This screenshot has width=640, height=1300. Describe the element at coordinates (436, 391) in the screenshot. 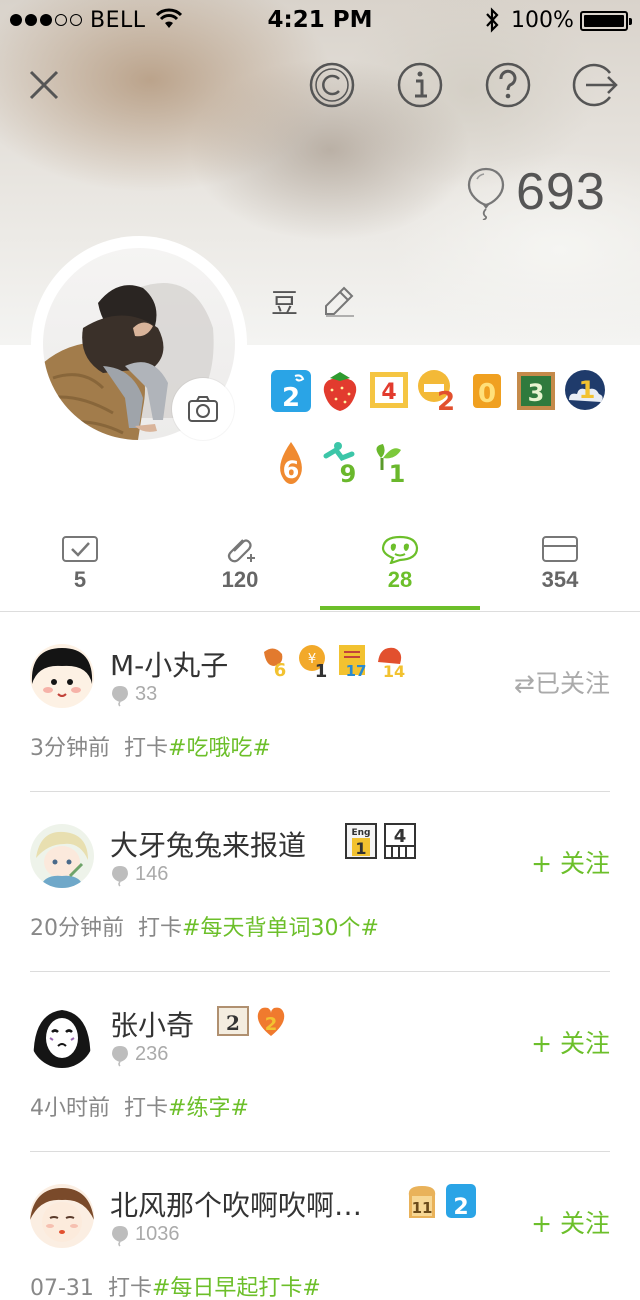

I see `badge-2-mouth: 2` at that location.